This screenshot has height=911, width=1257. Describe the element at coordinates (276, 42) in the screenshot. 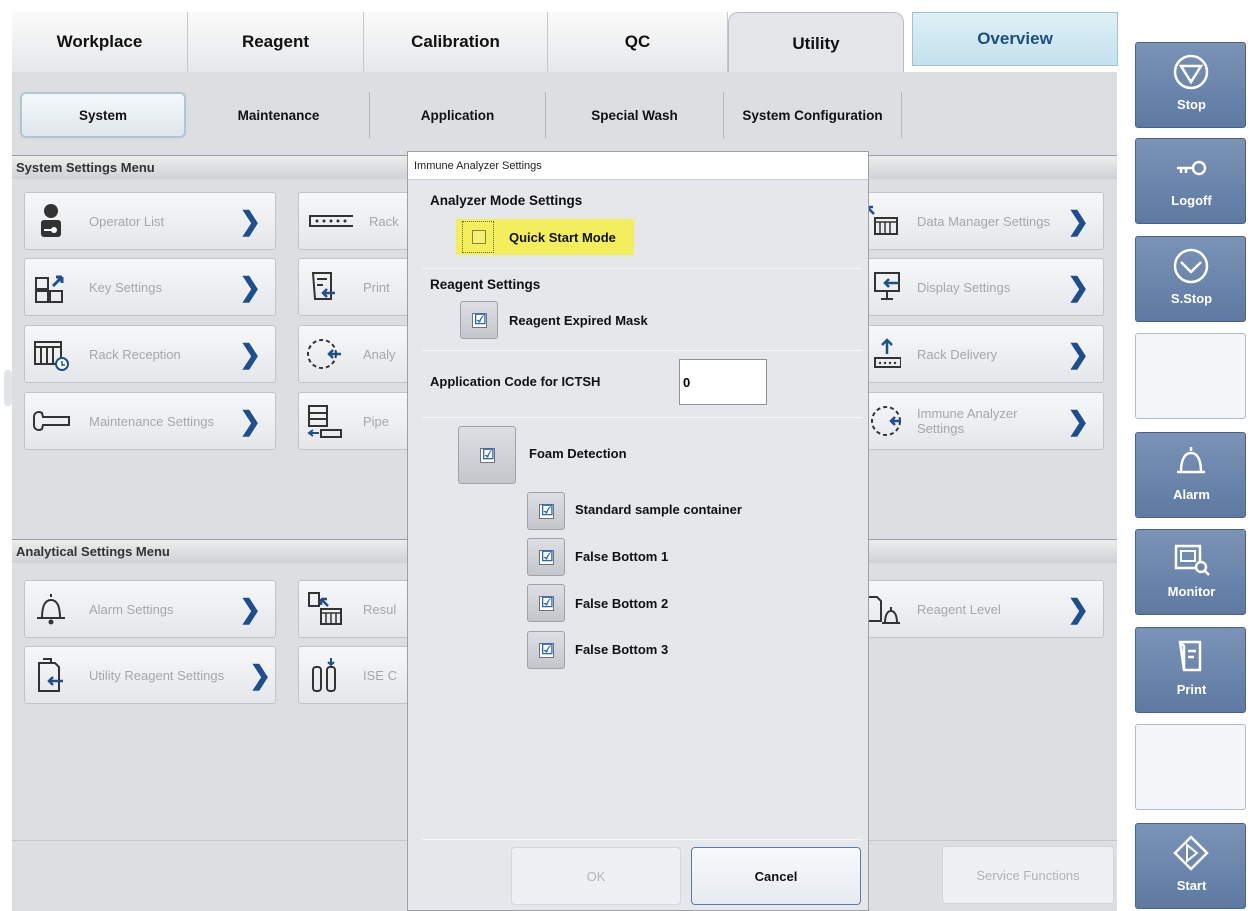

I see `tab-reagent: Reagent` at that location.